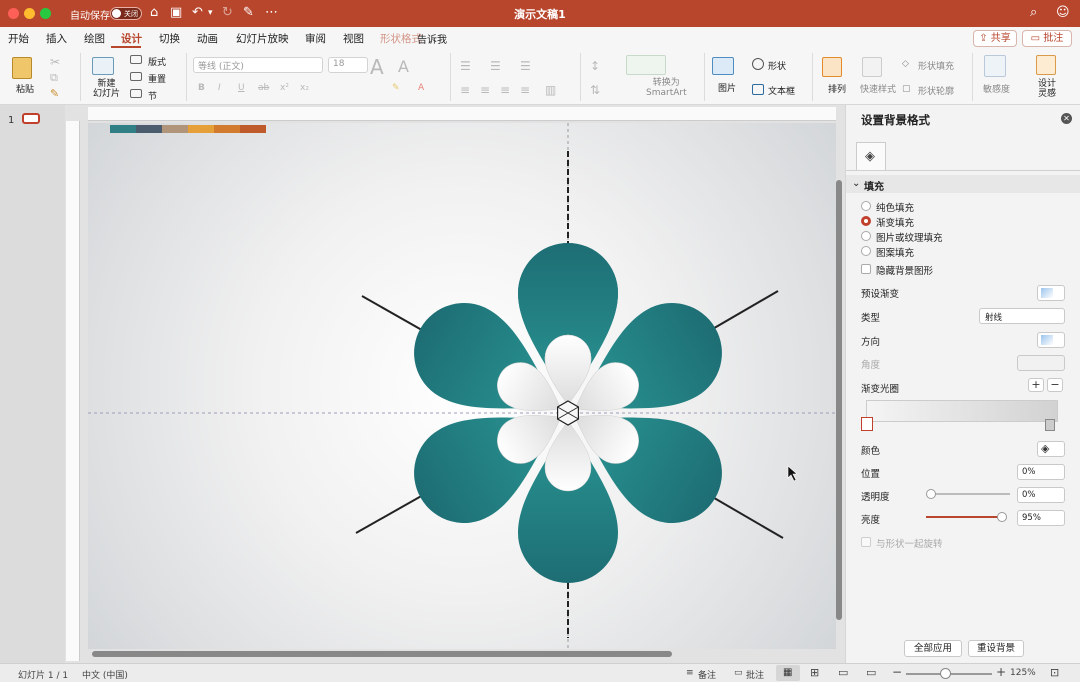 This screenshot has width=1080, height=682. Describe the element at coordinates (152, 95) in the screenshot. I see `section-button: 节` at that location.